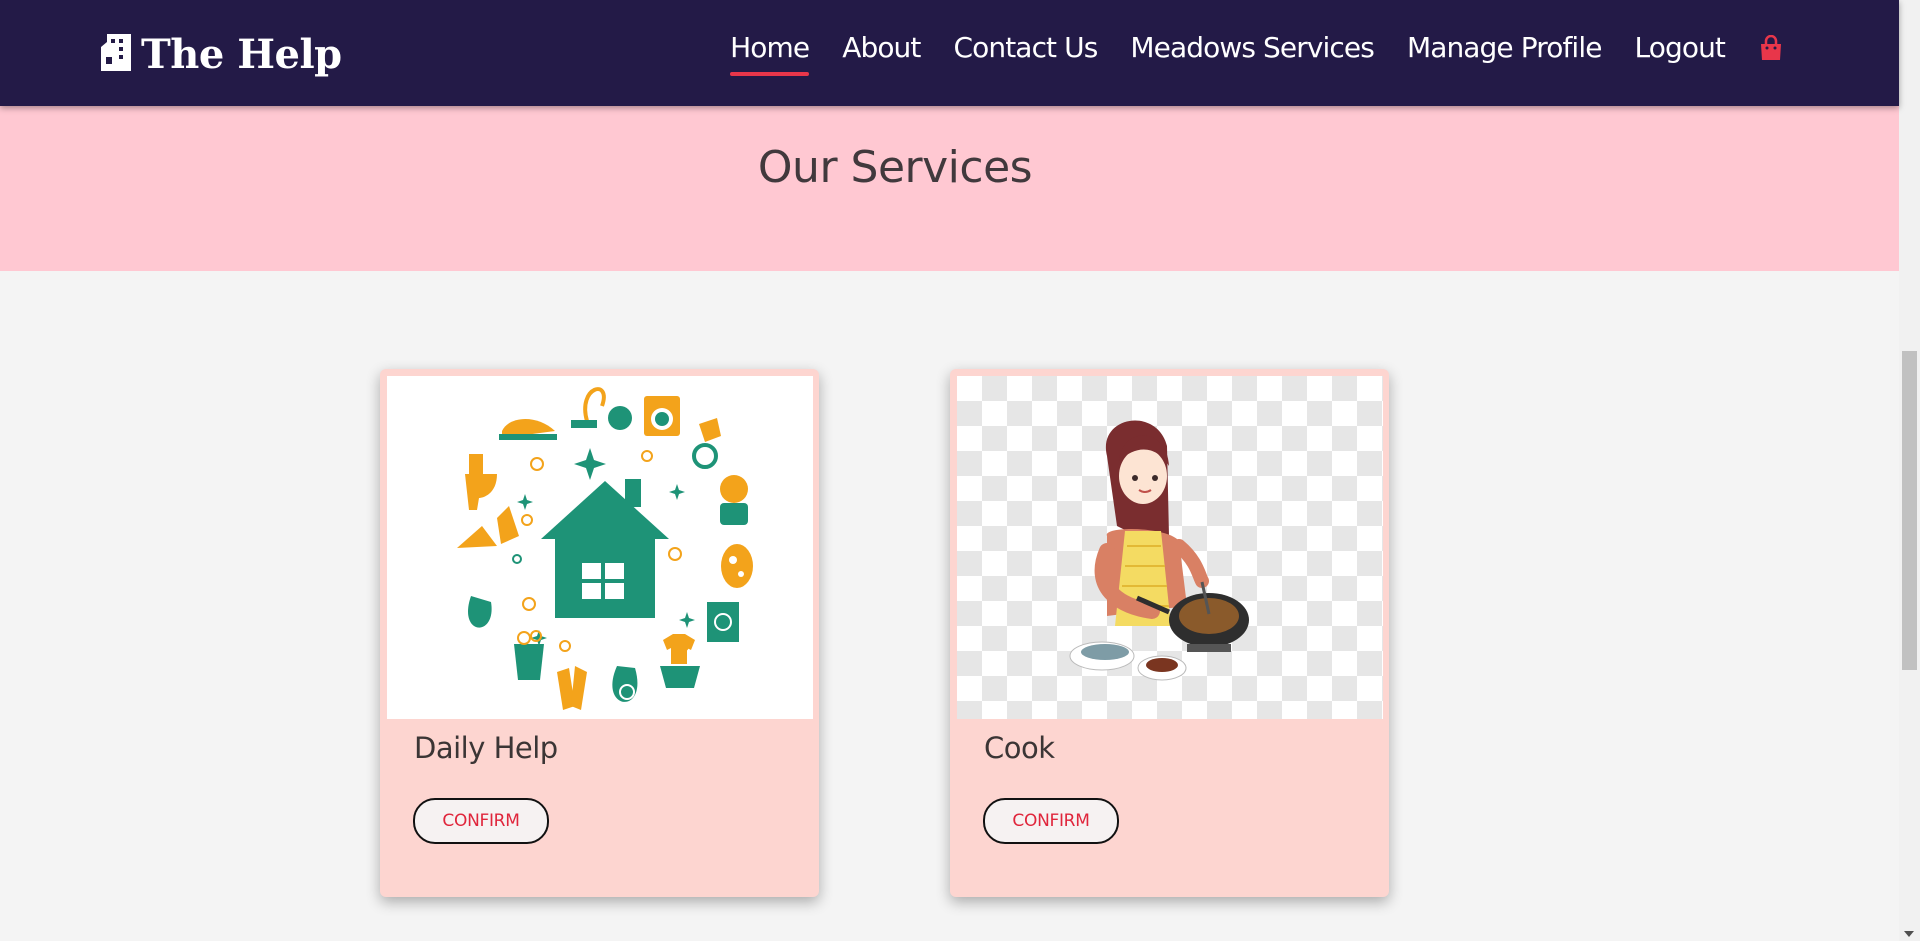  I want to click on page-title: Our Services, so click(895, 167).